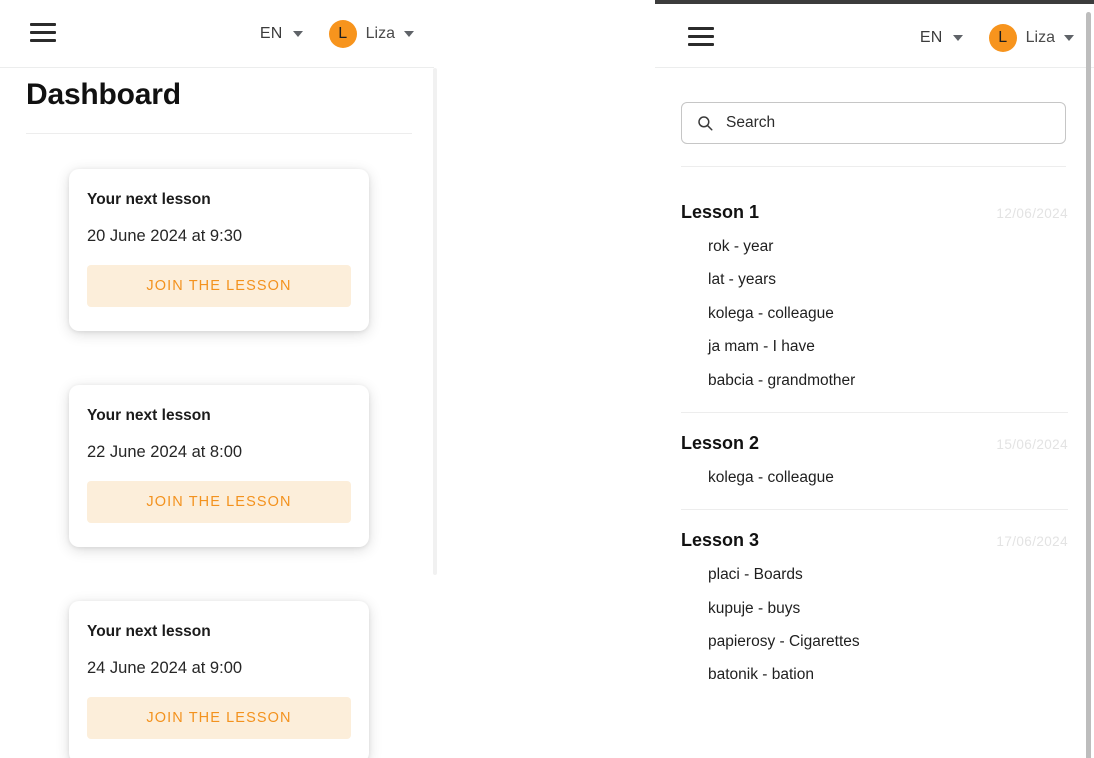  I want to click on search-box, so click(873, 123).